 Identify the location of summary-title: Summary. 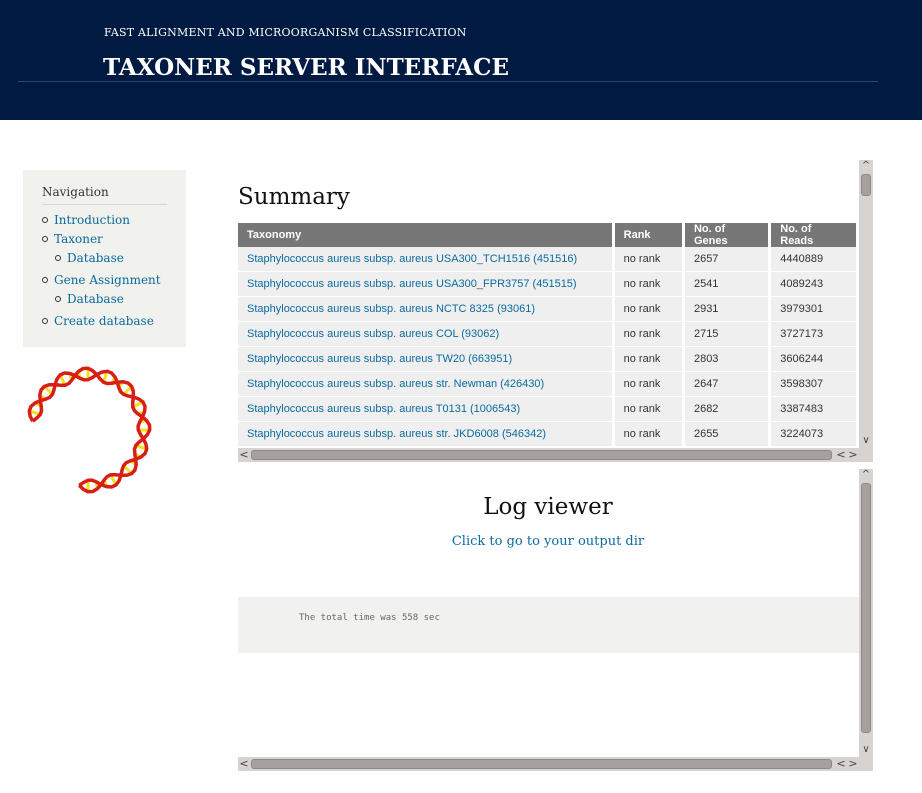
(294, 197).